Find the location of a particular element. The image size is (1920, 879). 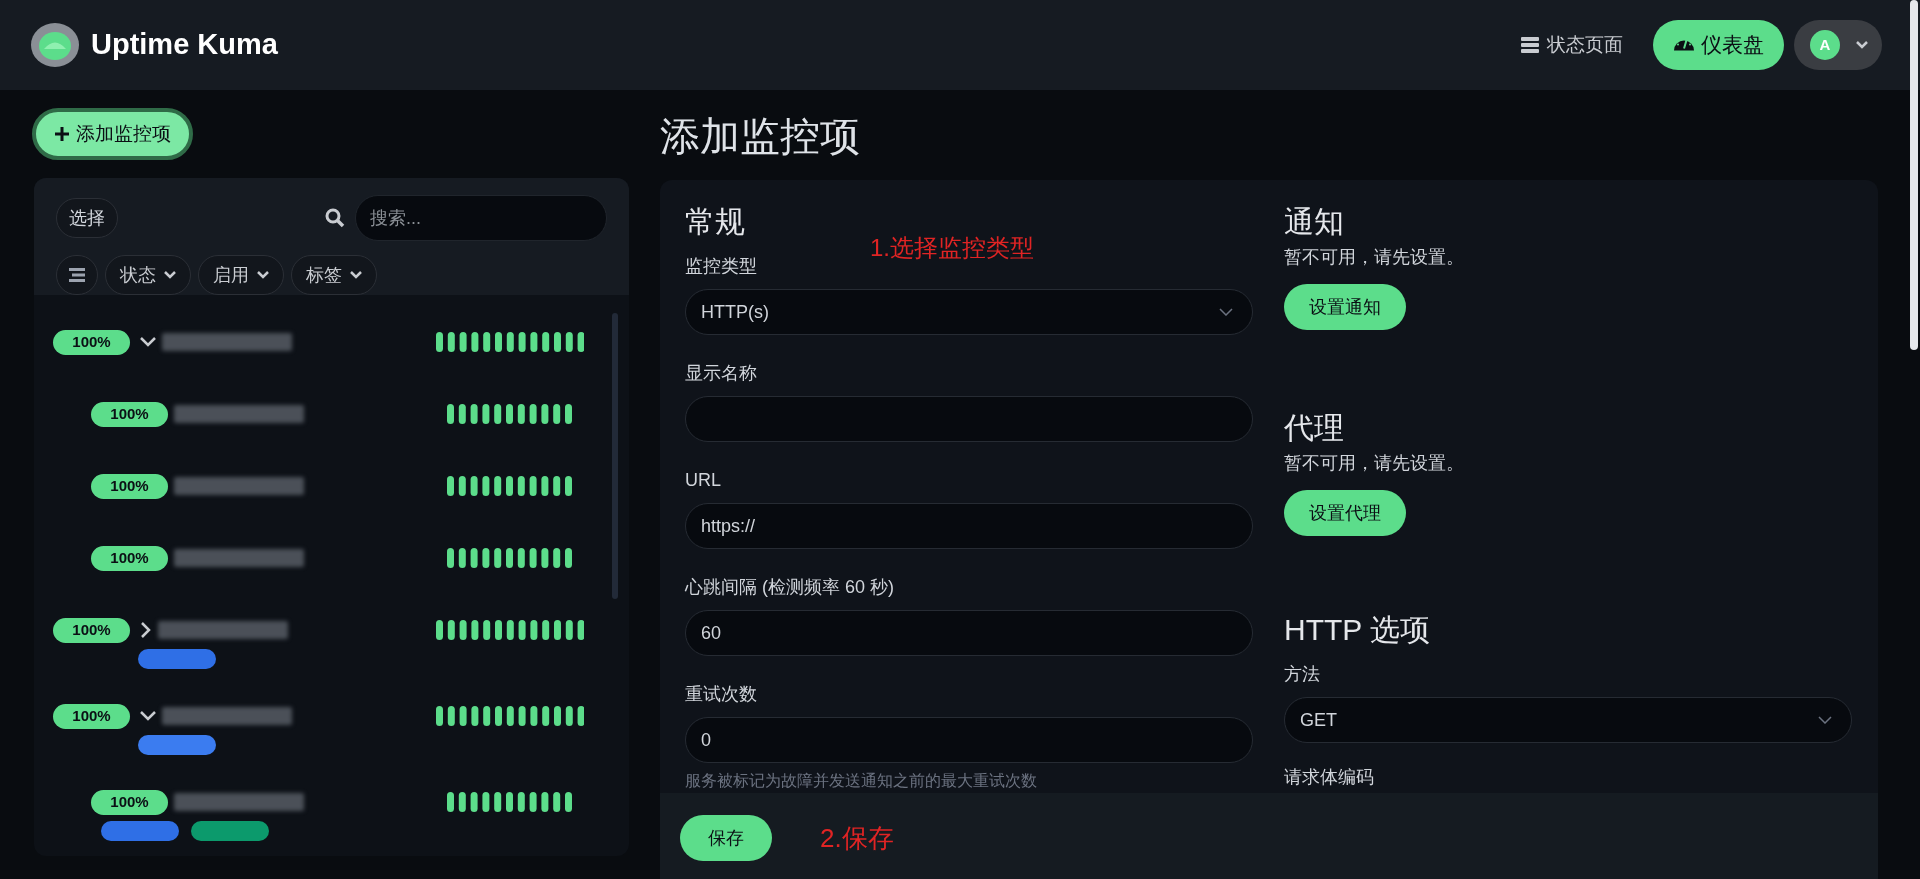

status-page-link: 状态页面 is located at coordinates (1572, 45).